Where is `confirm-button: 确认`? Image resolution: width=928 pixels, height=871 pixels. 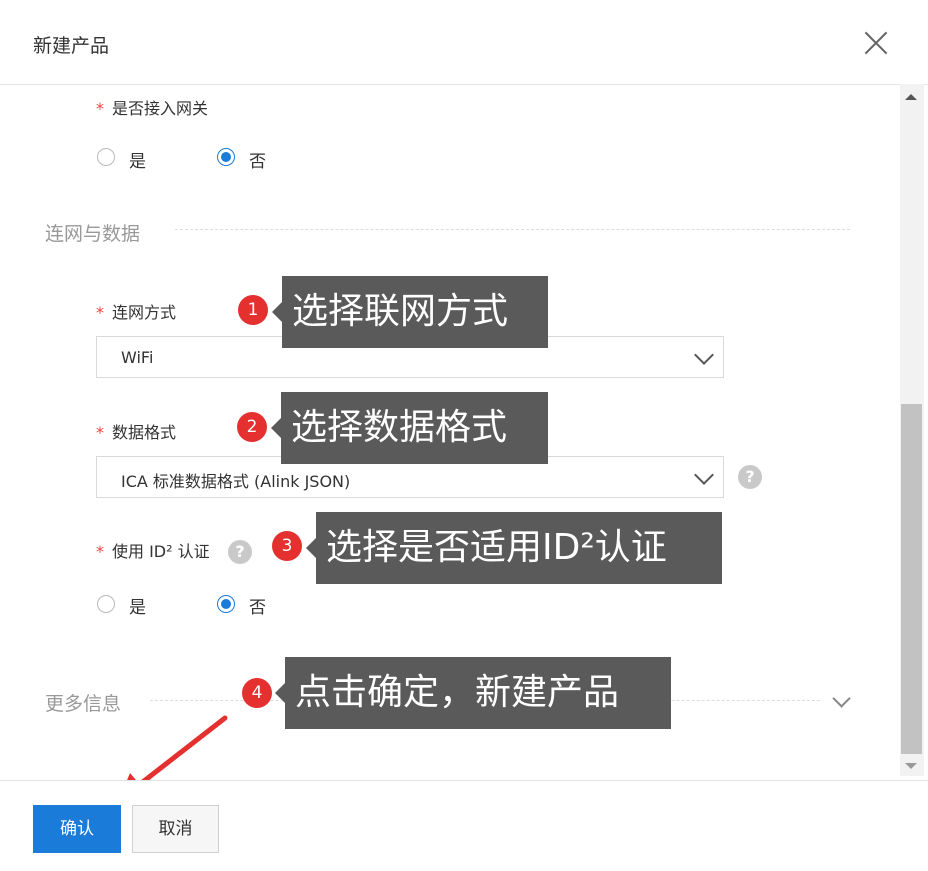 confirm-button: 确认 is located at coordinates (77, 829).